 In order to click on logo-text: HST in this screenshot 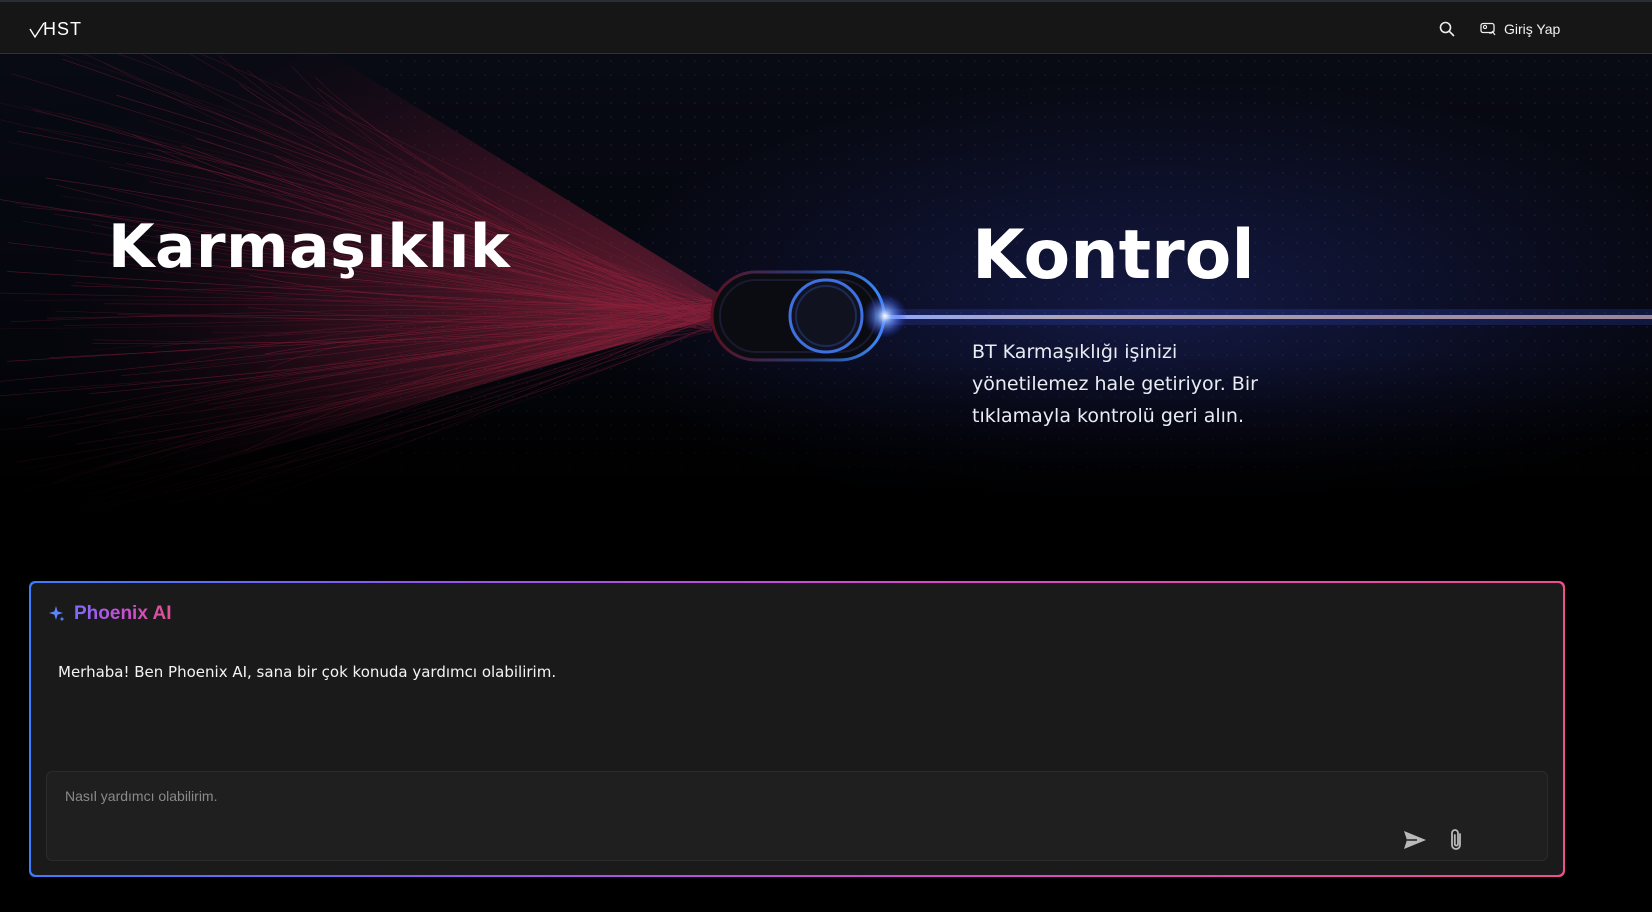, I will do `click(62, 29)`.